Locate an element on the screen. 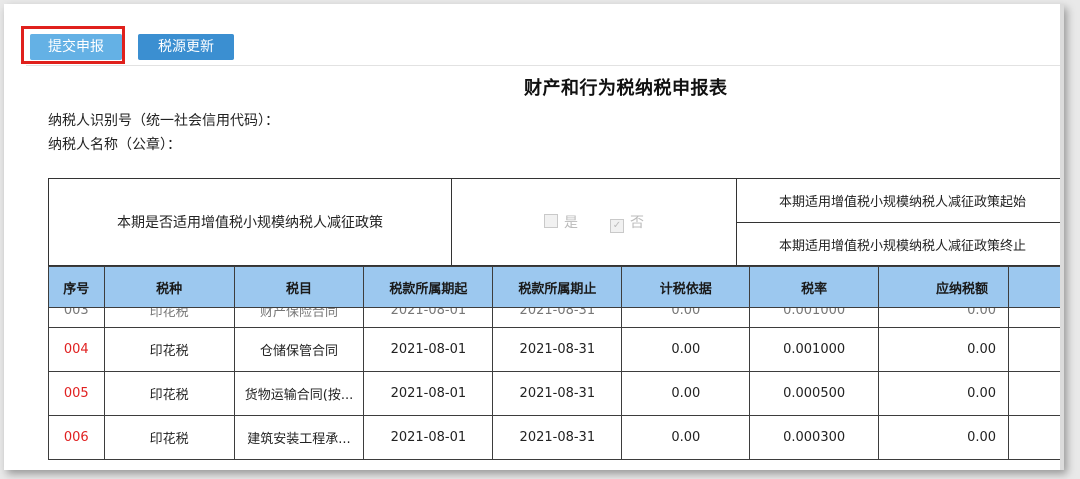 The width and height of the screenshot is (1080, 479). policy-end-label: 本期适用增值税小规模纳税人减征政策终止 is located at coordinates (903, 246).